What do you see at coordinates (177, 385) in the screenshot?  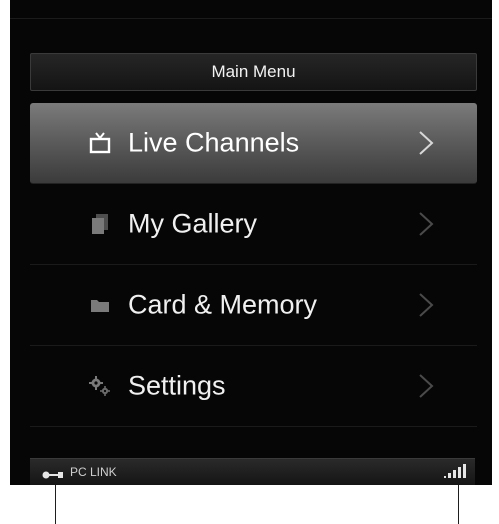 I see `menu-item-label: Settings` at bounding box center [177, 385].